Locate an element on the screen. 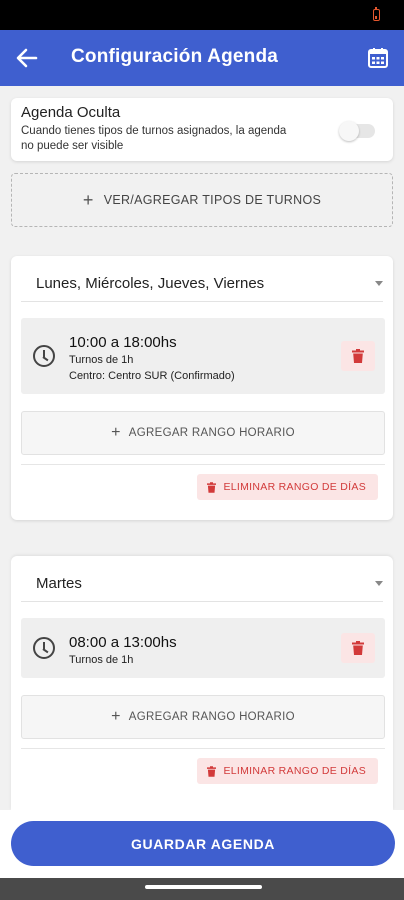  time-range-item: 08:00 a 13:00hs Turnos de 1h is located at coordinates (203, 648).